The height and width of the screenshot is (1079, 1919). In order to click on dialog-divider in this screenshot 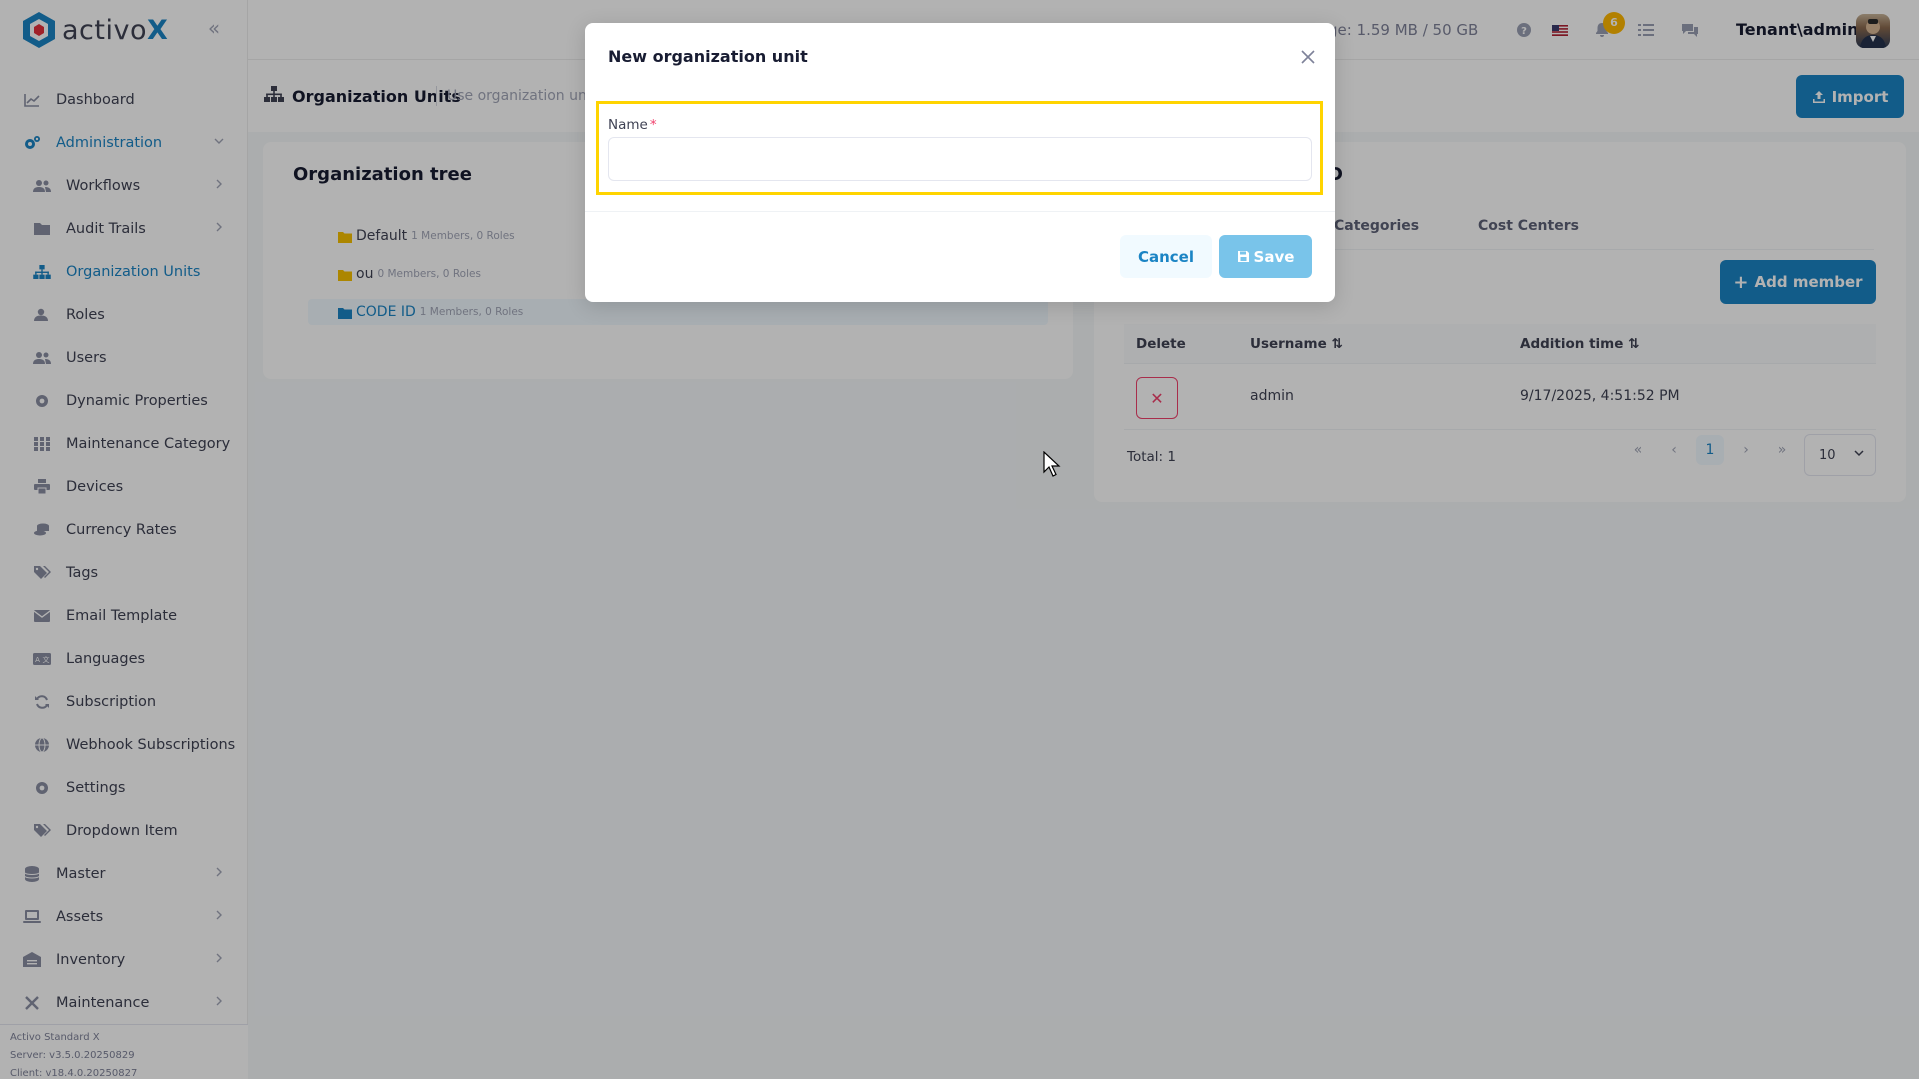, I will do `click(960, 211)`.